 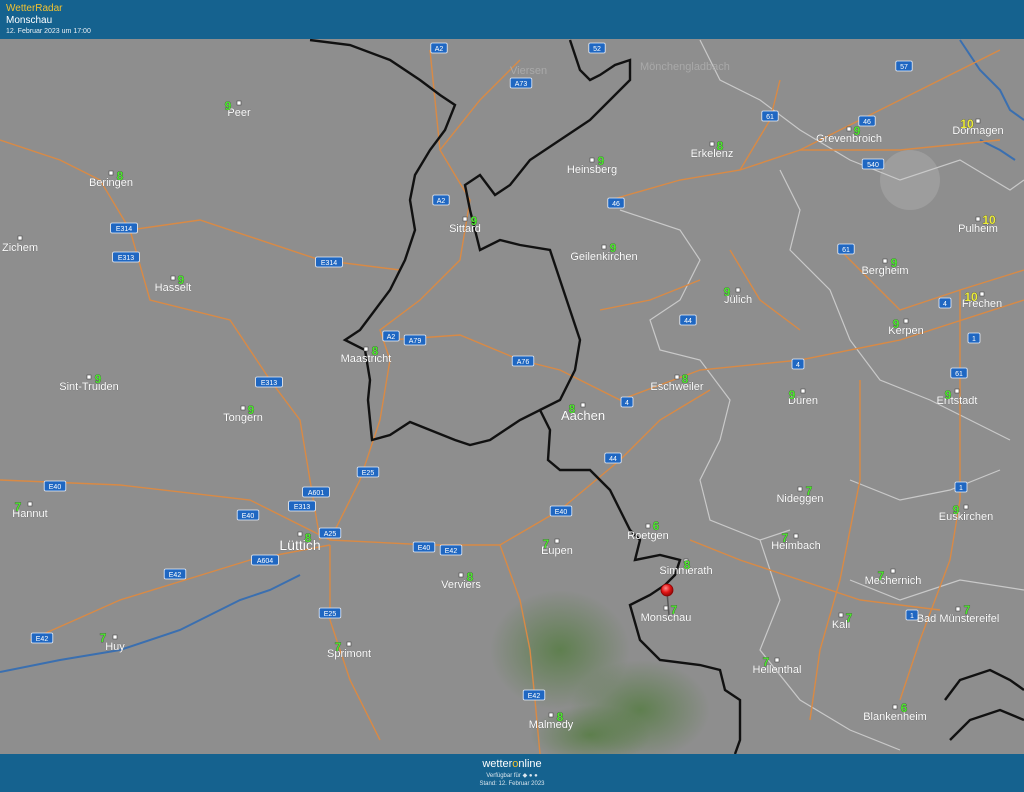 I want to click on availability-line: Verfügbar für ◆ ● ●, so click(x=512, y=775).